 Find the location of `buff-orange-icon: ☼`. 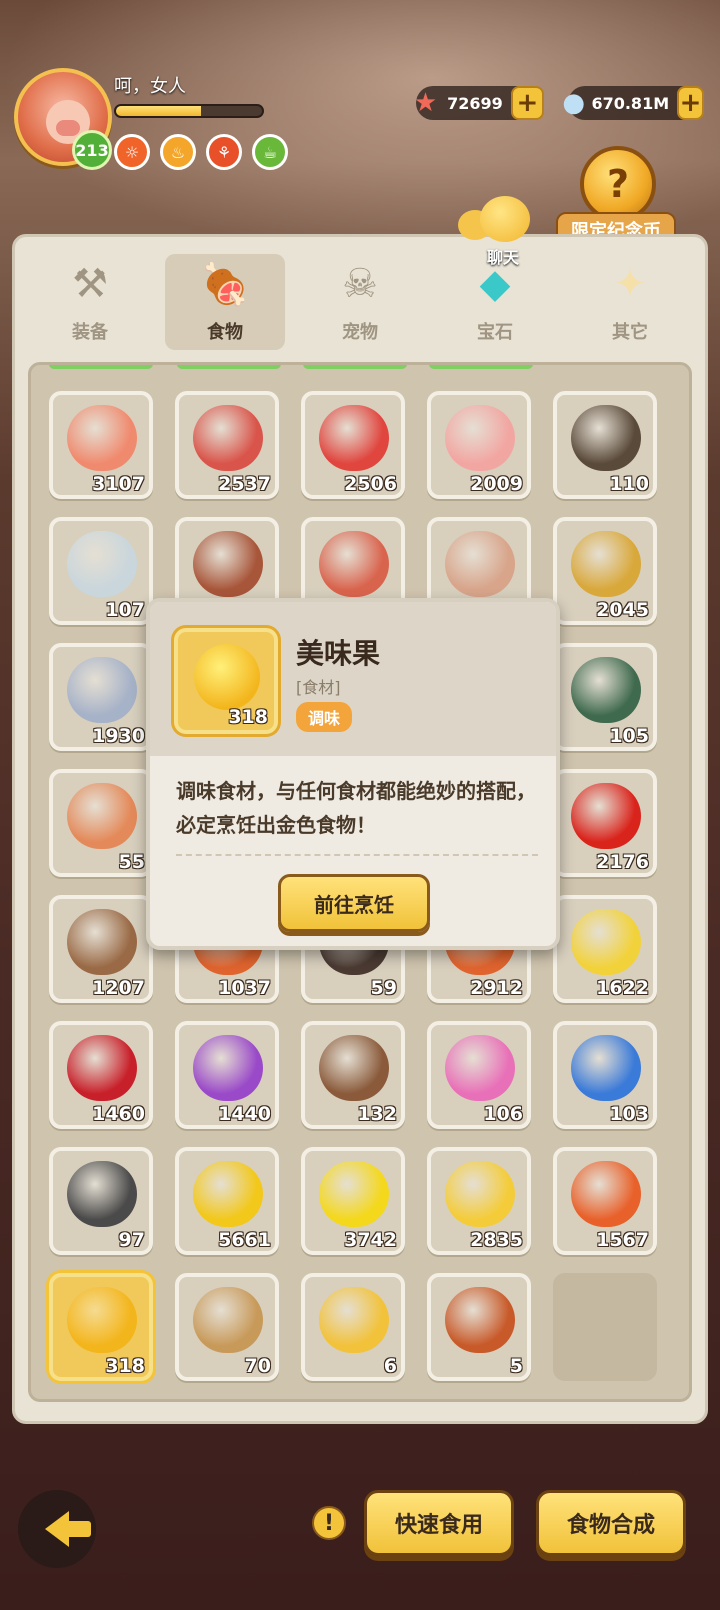

buff-orange-icon: ☼ is located at coordinates (132, 152).